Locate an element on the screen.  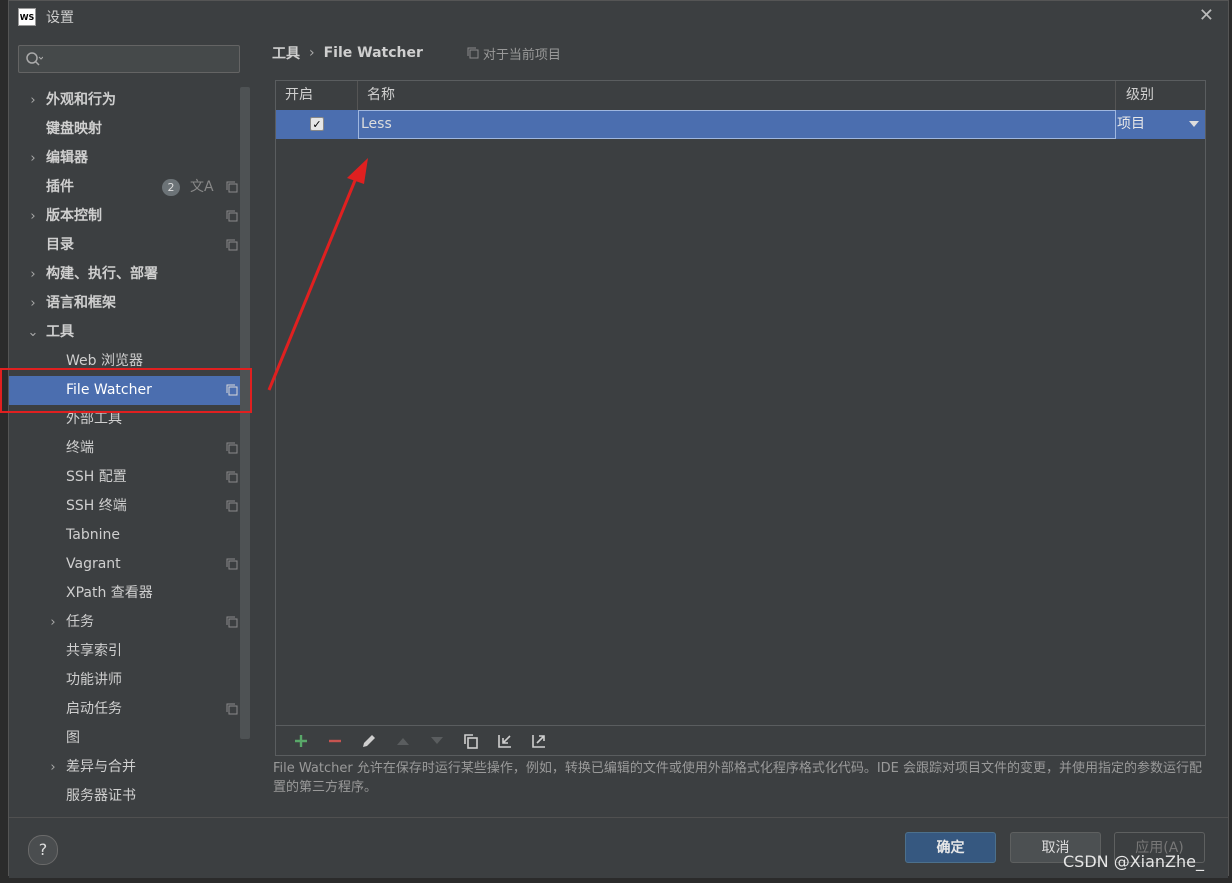
copy-icon is located at coordinates (471, 741).